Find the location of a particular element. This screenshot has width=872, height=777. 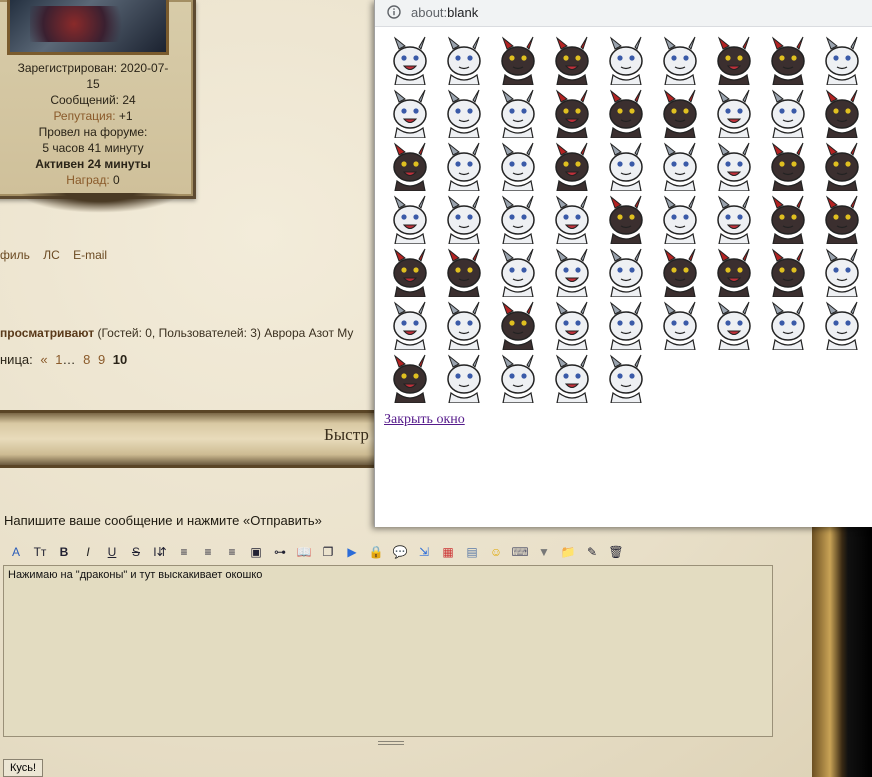

keyboard-icon: ⌨ is located at coordinates (520, 552).